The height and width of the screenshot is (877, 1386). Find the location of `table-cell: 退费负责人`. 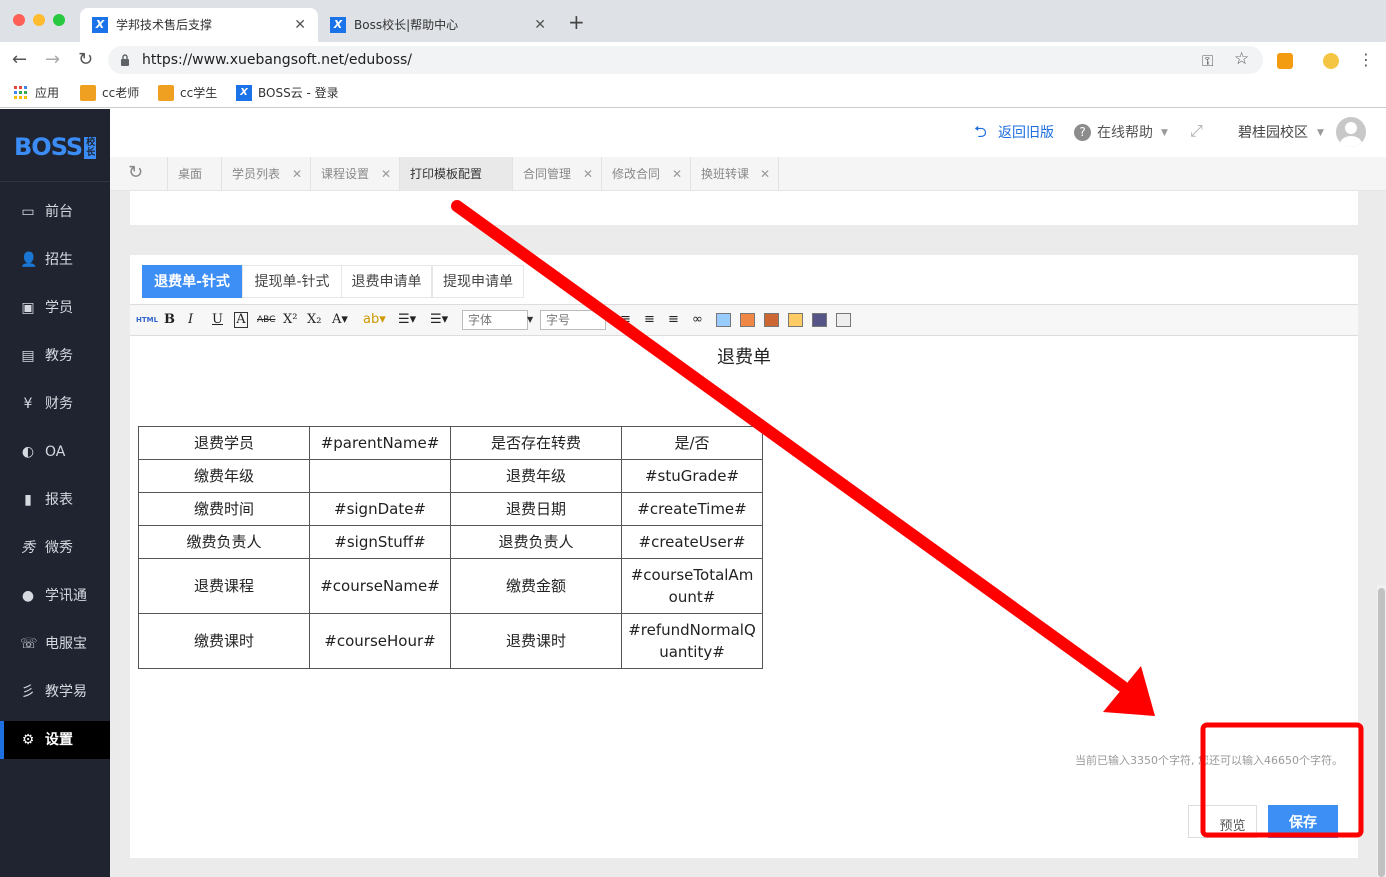

table-cell: 退费负责人 is located at coordinates (536, 542).